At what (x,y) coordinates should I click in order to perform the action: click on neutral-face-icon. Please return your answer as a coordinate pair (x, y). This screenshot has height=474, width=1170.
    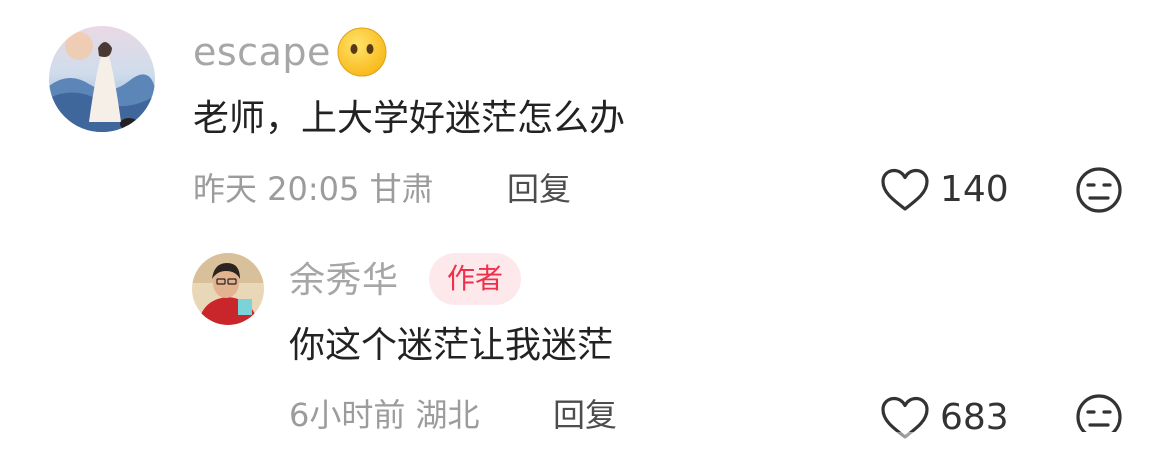
    Looking at the image, I should click on (1099, 190).